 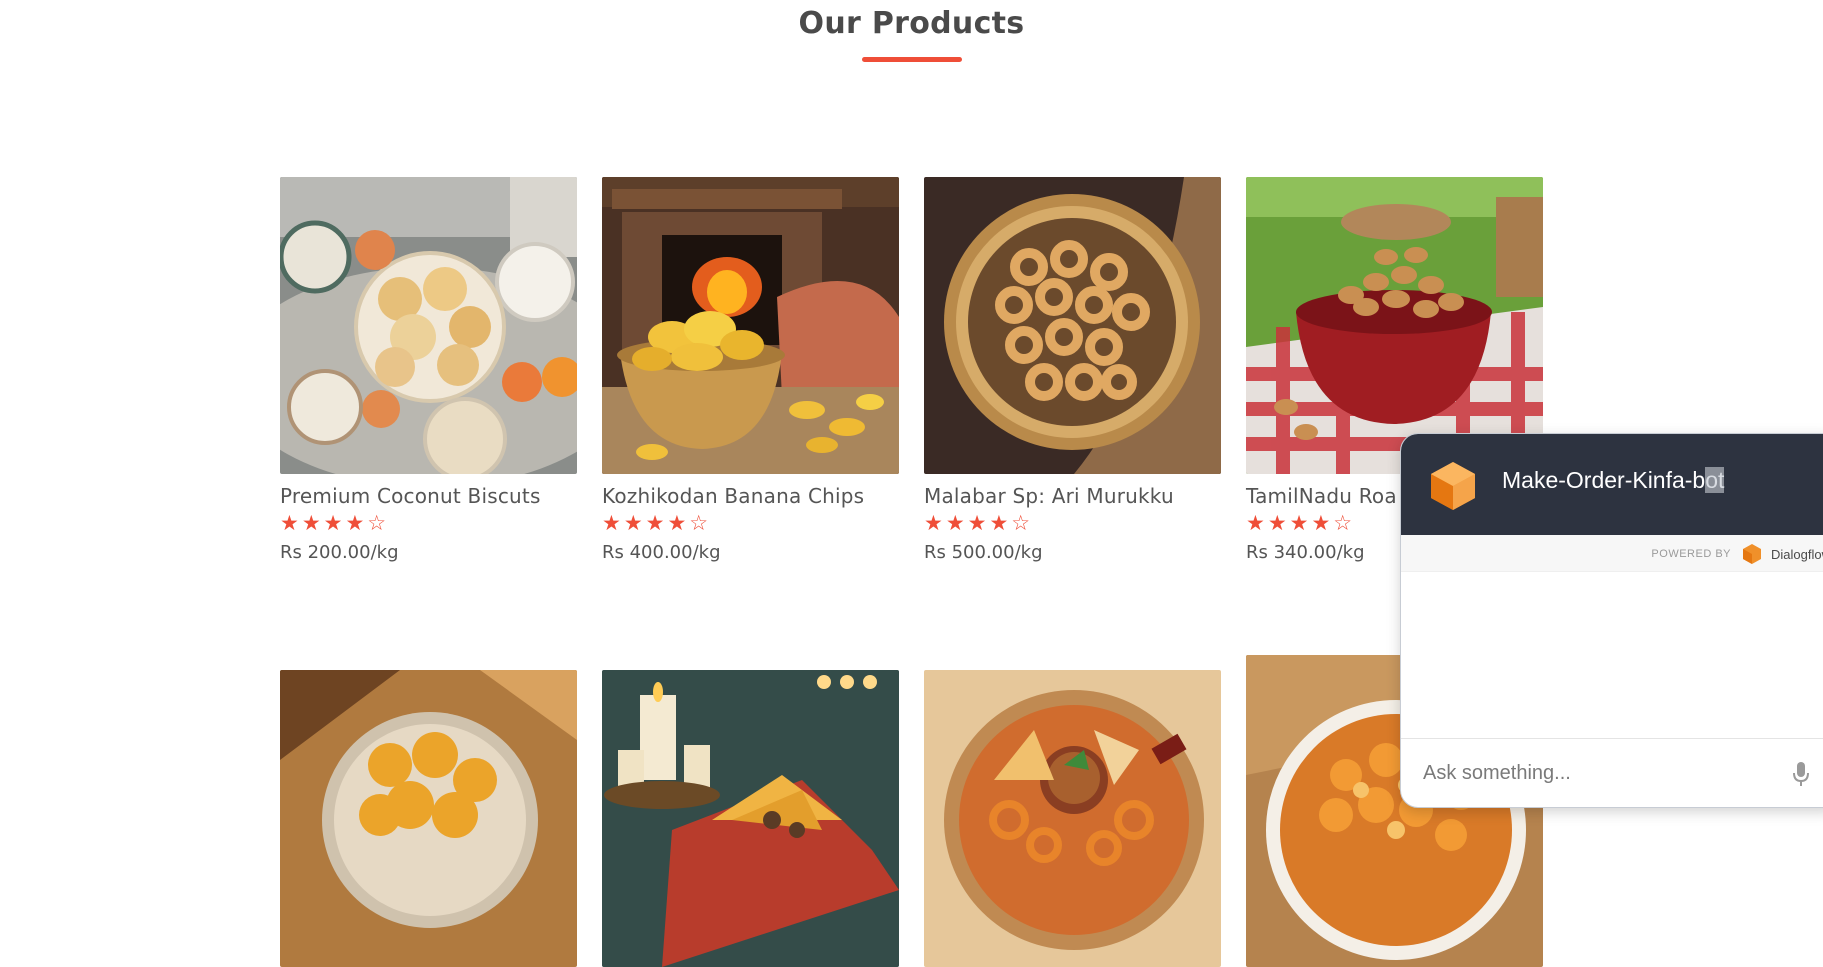 What do you see at coordinates (410, 496) in the screenshot?
I see `product-name: Premium Coconut Biscuts` at bounding box center [410, 496].